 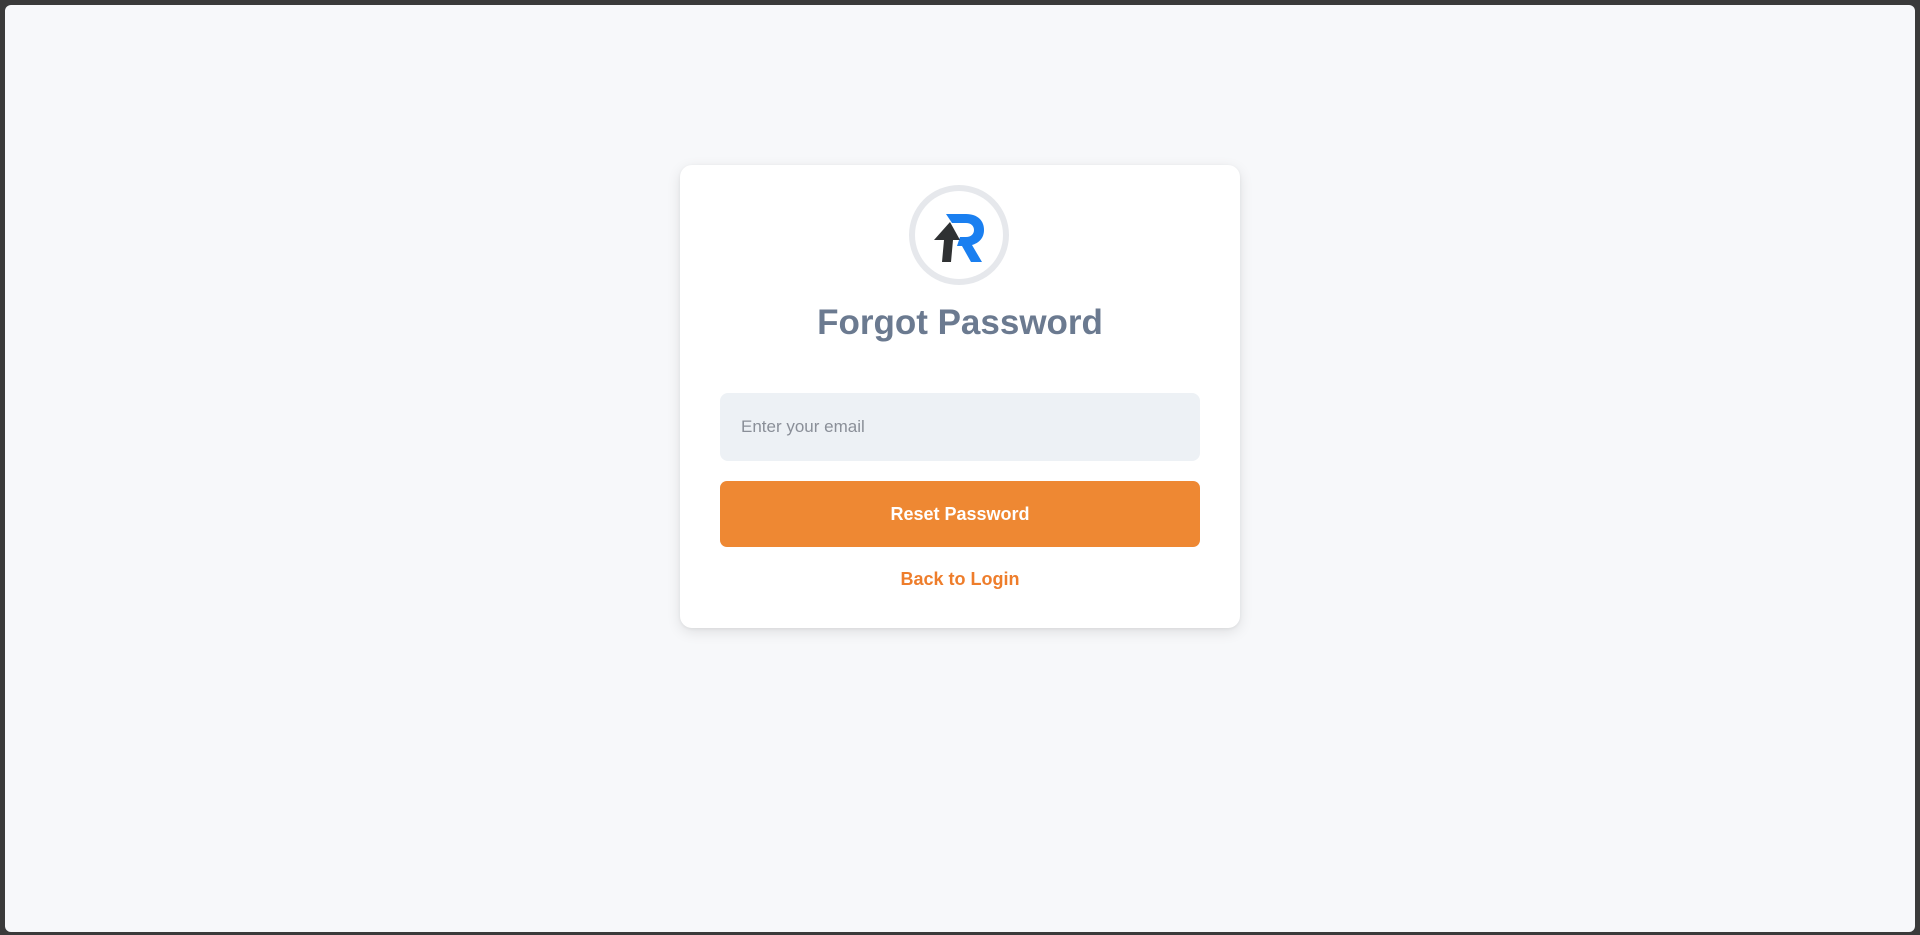 What do you see at coordinates (960, 427) in the screenshot?
I see `email-input` at bounding box center [960, 427].